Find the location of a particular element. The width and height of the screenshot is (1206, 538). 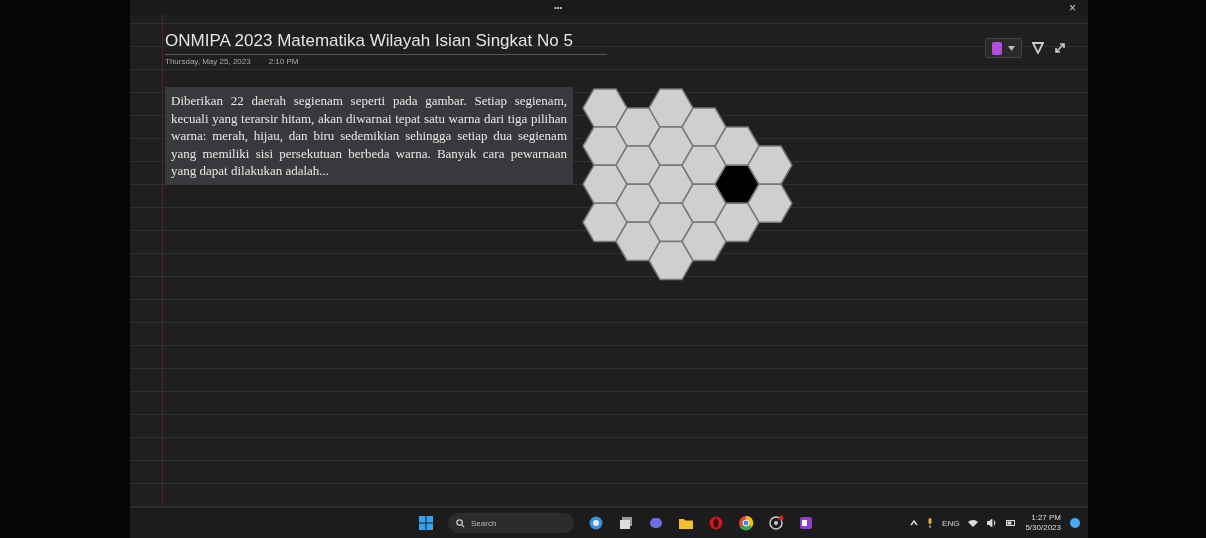

windows-stack-icon is located at coordinates (626, 523).